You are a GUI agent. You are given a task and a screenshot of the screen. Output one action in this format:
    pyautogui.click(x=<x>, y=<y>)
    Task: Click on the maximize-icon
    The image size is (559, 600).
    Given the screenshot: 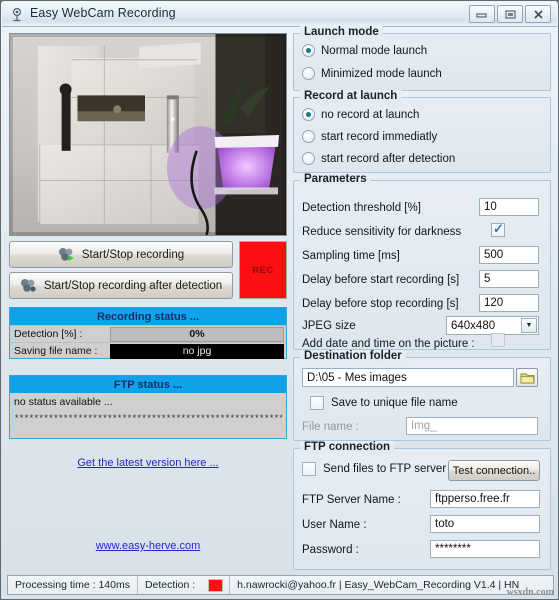 What is the action you would take?
    pyautogui.click(x=510, y=14)
    